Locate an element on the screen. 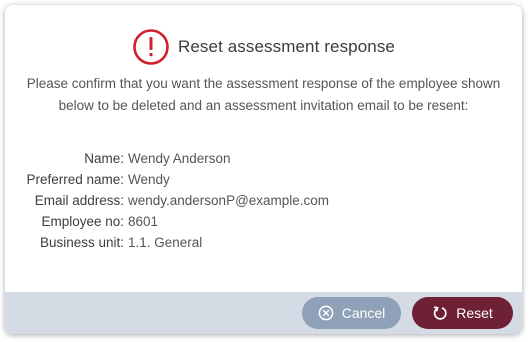 The image size is (531, 342). reset-button-label: Reset is located at coordinates (474, 313).